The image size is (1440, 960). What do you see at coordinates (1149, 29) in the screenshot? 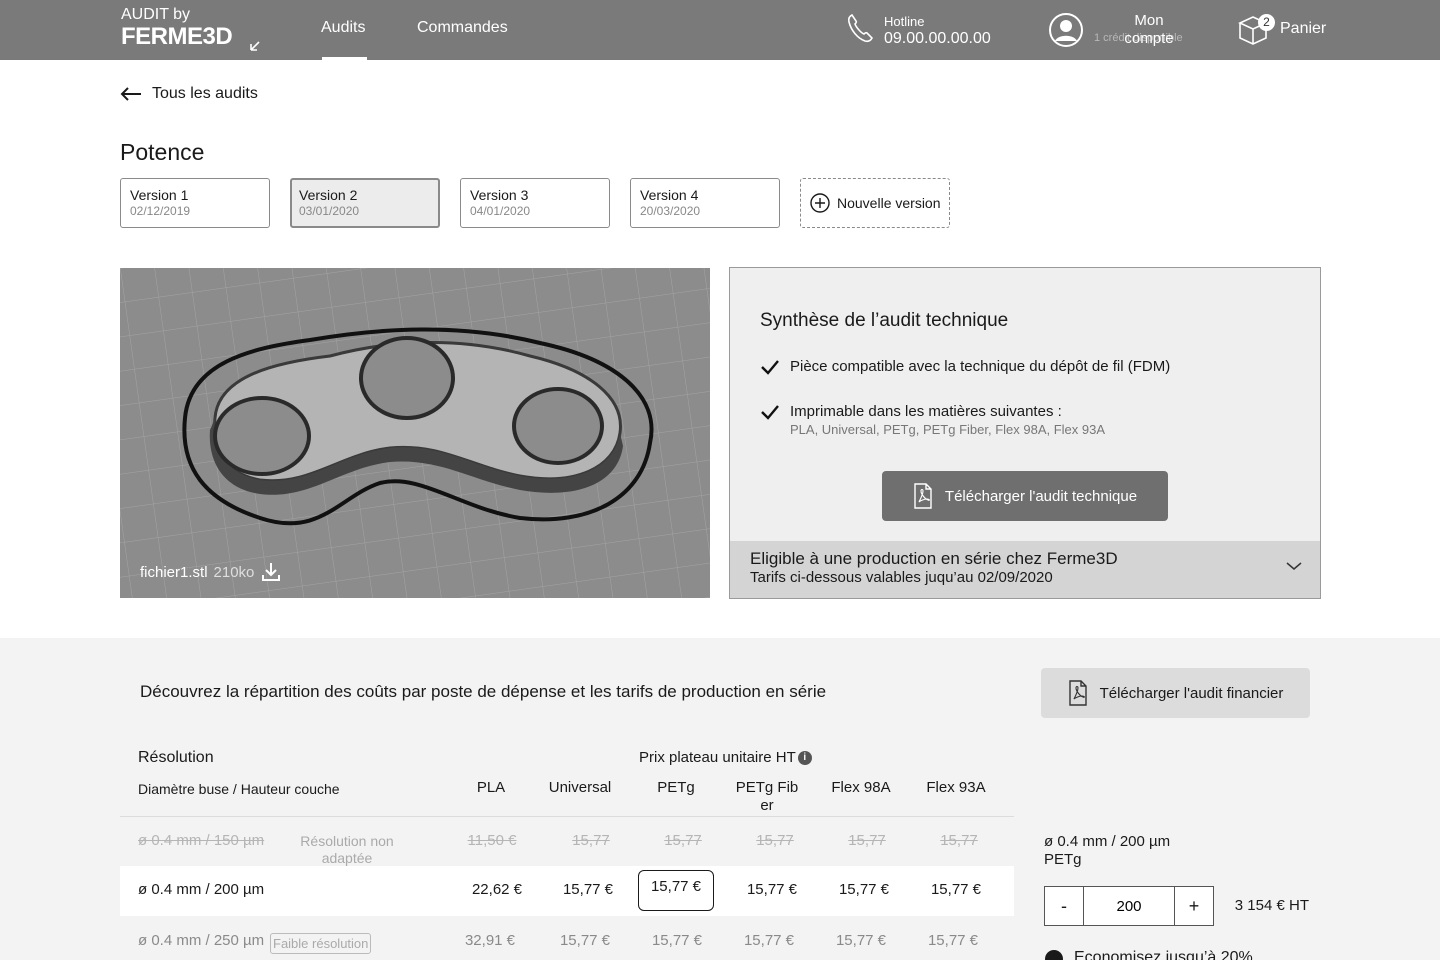
I see `account-label: Mon compte` at bounding box center [1149, 29].